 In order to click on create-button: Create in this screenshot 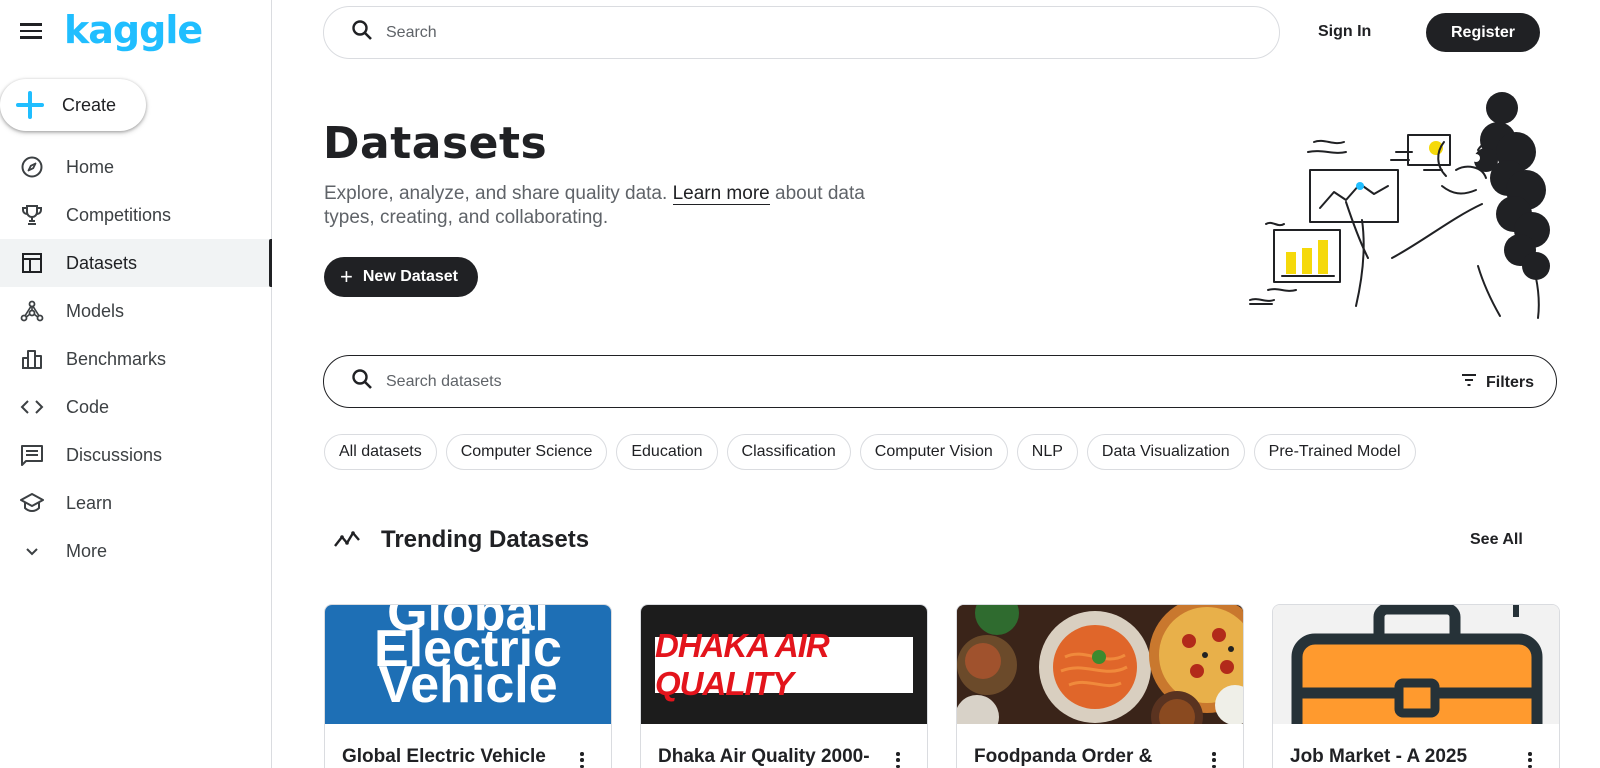, I will do `click(73, 105)`.